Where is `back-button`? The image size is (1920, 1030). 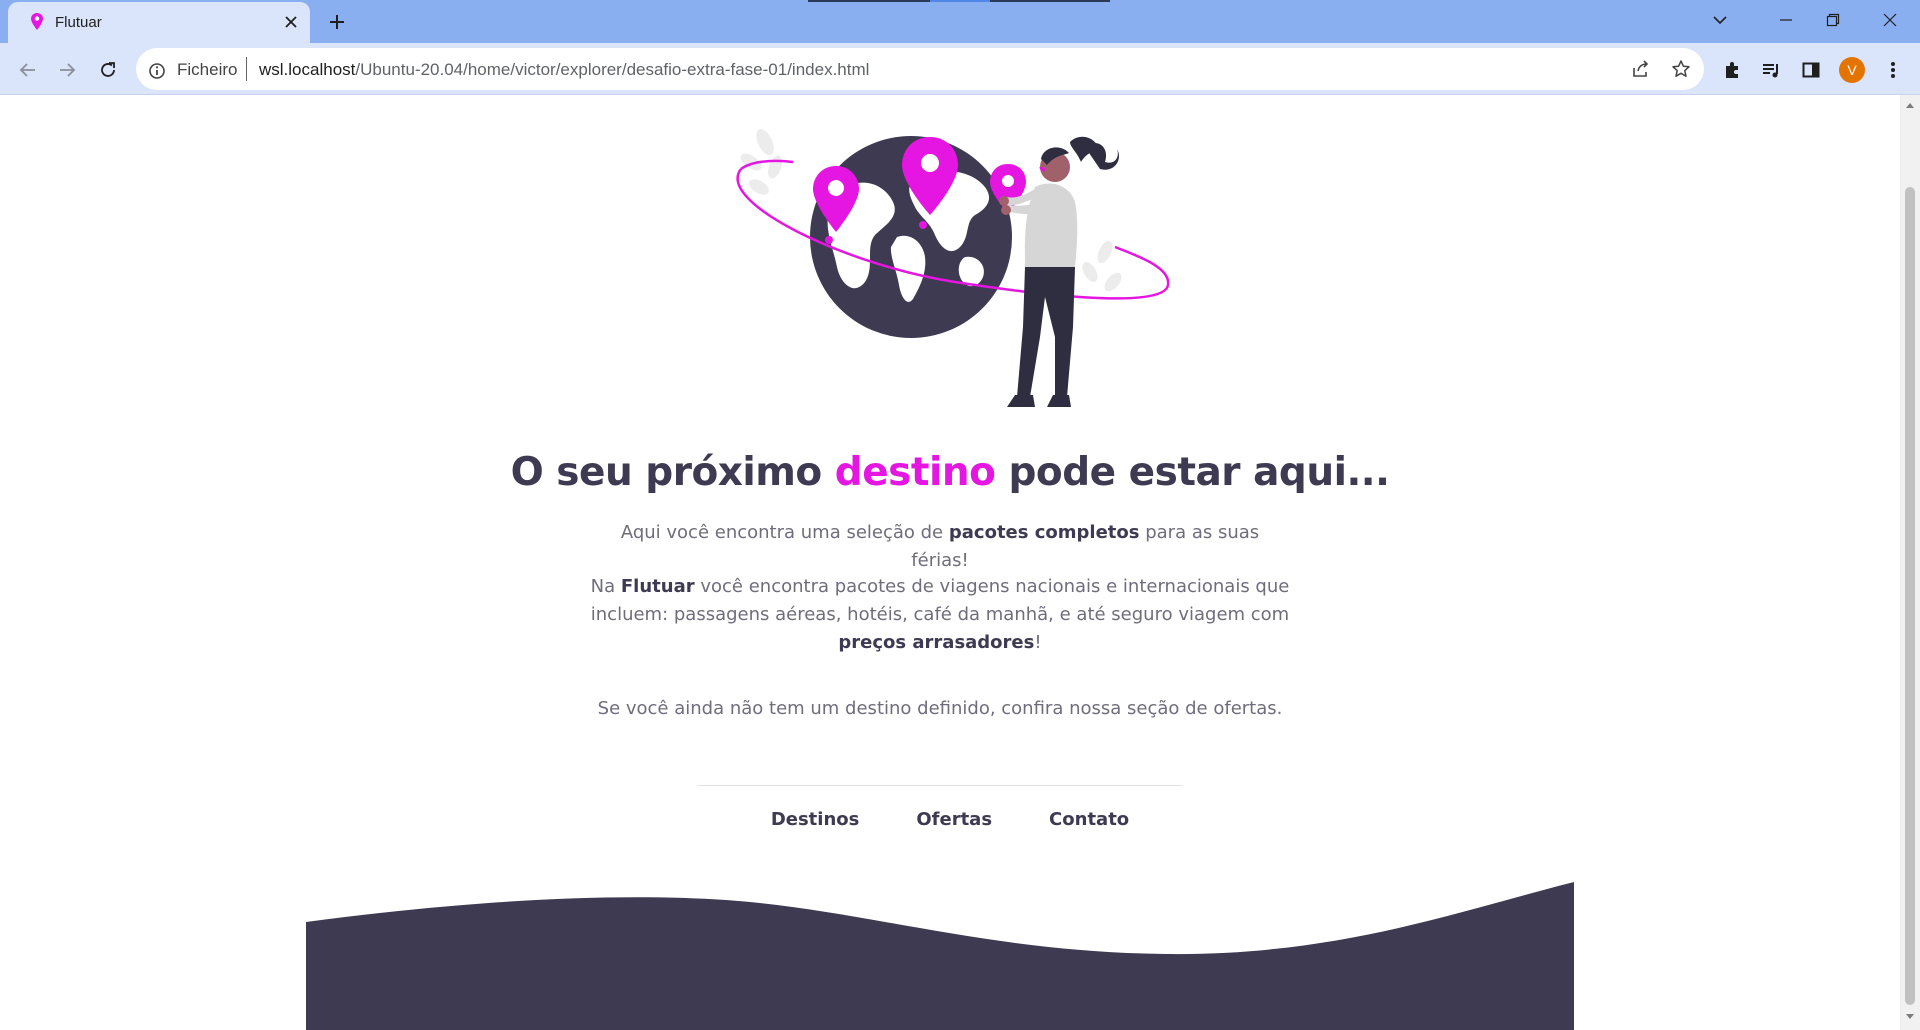 back-button is located at coordinates (28, 70).